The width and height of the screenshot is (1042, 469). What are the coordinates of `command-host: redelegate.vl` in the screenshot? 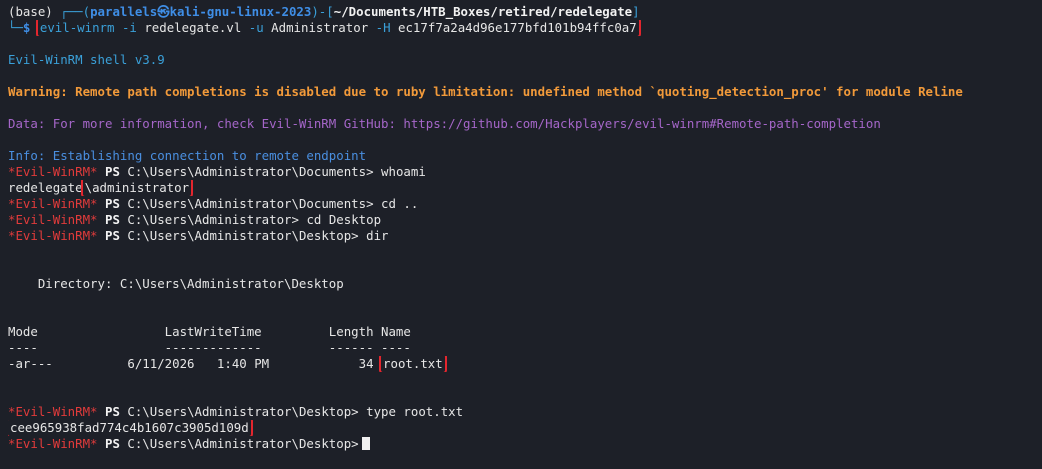 It's located at (193, 27).